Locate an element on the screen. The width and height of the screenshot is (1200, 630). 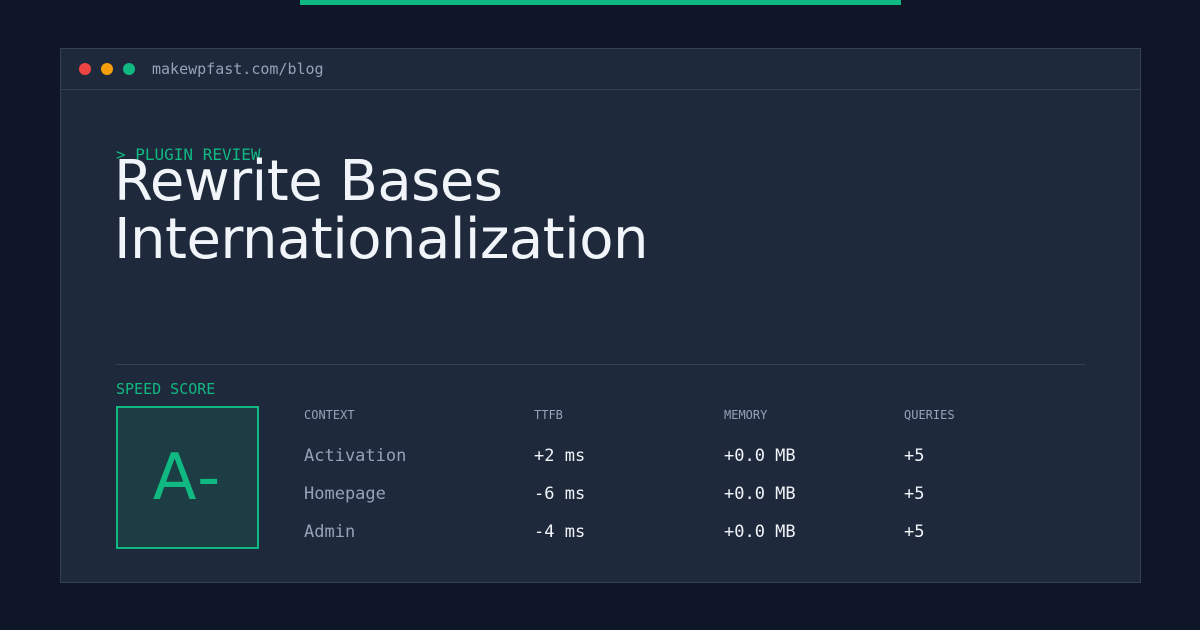
address-url: makewpfast.com/blog is located at coordinates (238, 69).